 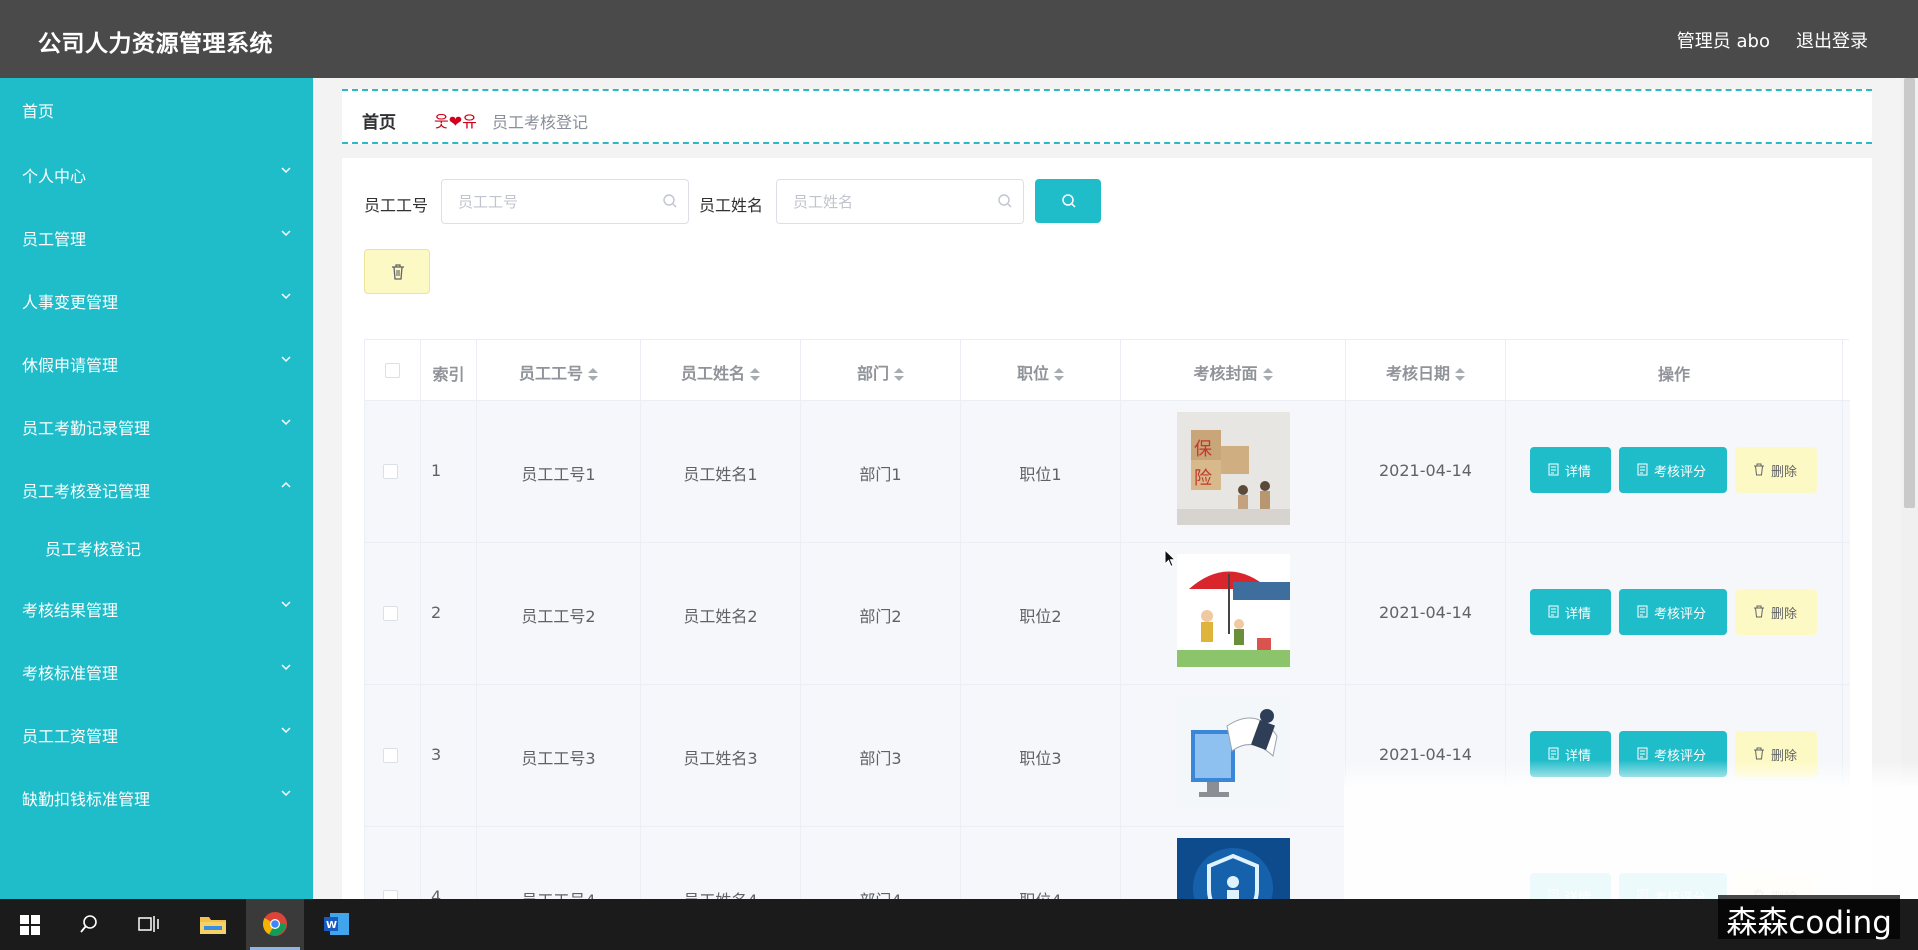 What do you see at coordinates (558, 616) in the screenshot?
I see `row-emp-id: 员工工号2` at bounding box center [558, 616].